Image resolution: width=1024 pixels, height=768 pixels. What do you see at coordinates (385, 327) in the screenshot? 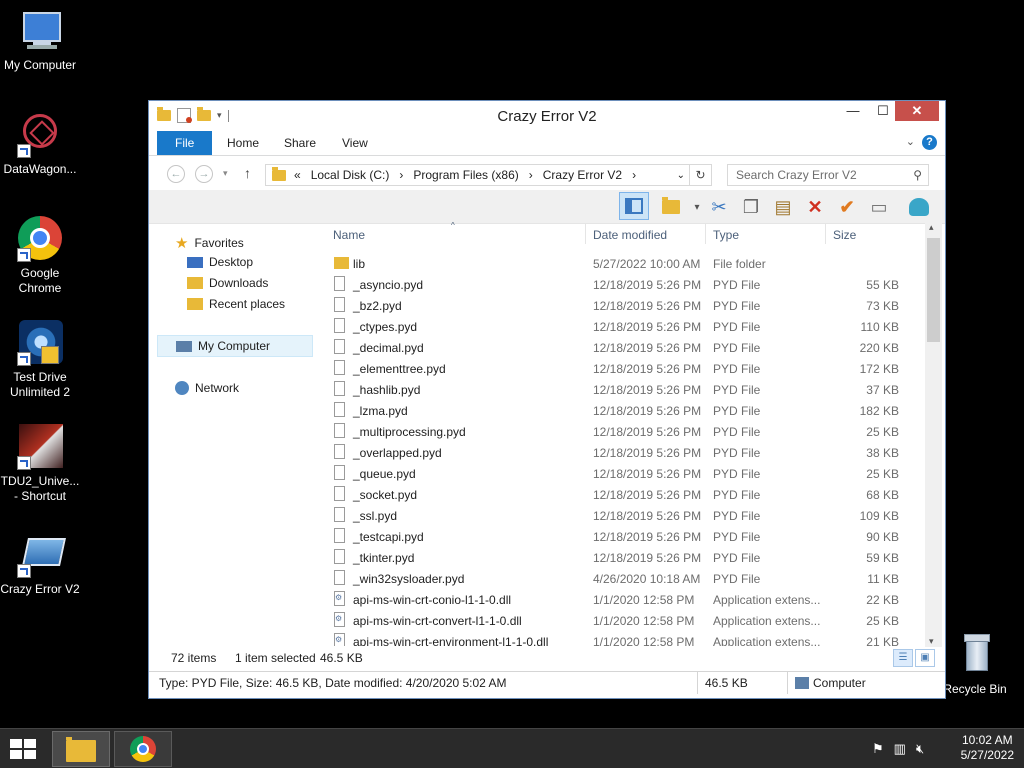
I see `file-name: _ctypes.pyd` at bounding box center [385, 327].